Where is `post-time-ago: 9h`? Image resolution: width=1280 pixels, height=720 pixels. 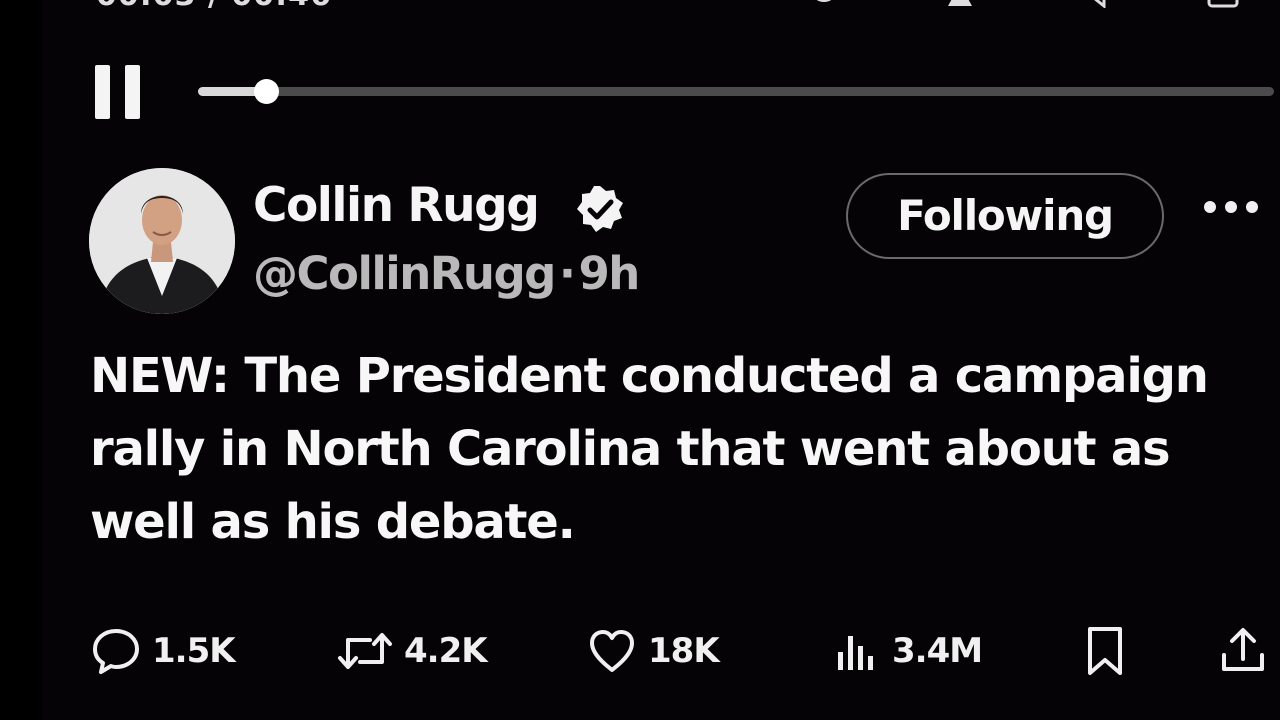 post-time-ago: 9h is located at coordinates (609, 273).